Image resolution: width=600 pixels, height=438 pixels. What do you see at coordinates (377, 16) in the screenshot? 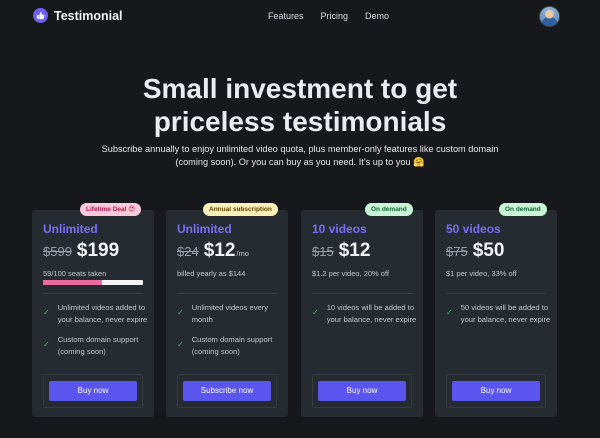
I see `nav-link-demo: Demo` at bounding box center [377, 16].